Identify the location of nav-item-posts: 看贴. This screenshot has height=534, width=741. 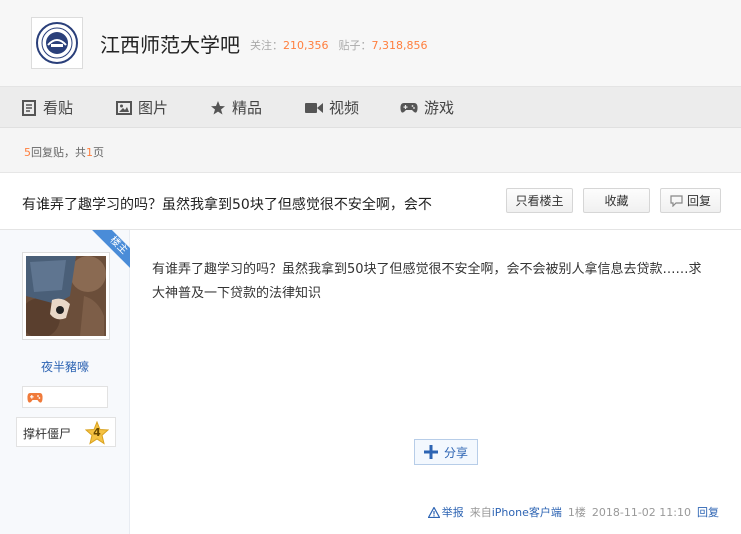
(47, 107).